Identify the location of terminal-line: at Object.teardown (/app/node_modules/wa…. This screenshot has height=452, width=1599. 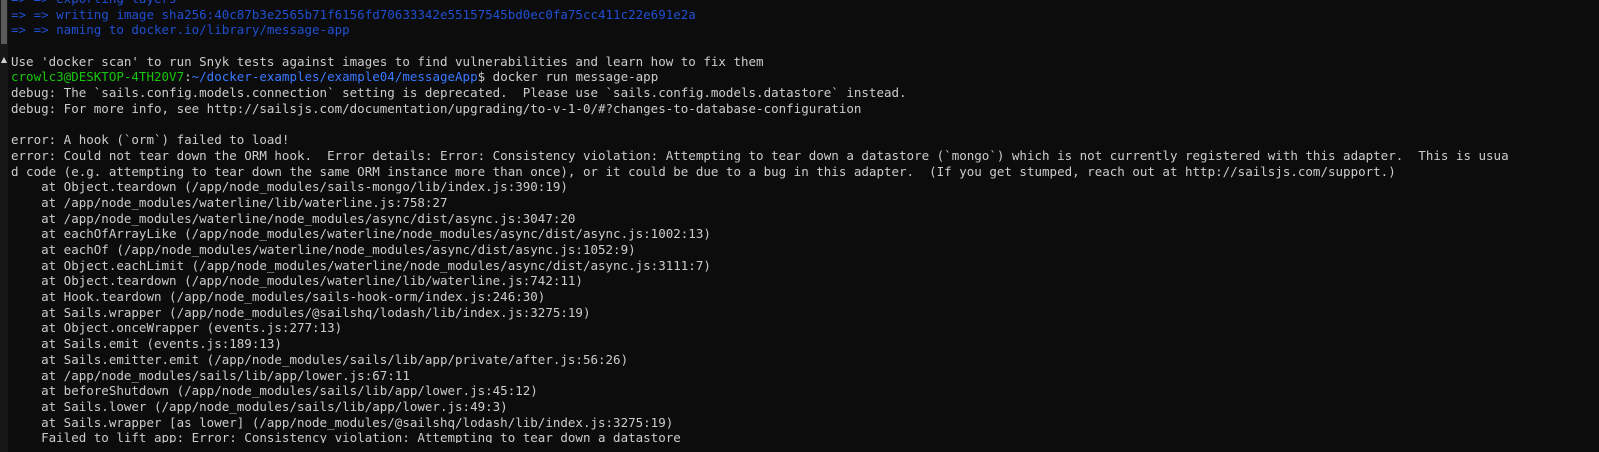
(297, 281).